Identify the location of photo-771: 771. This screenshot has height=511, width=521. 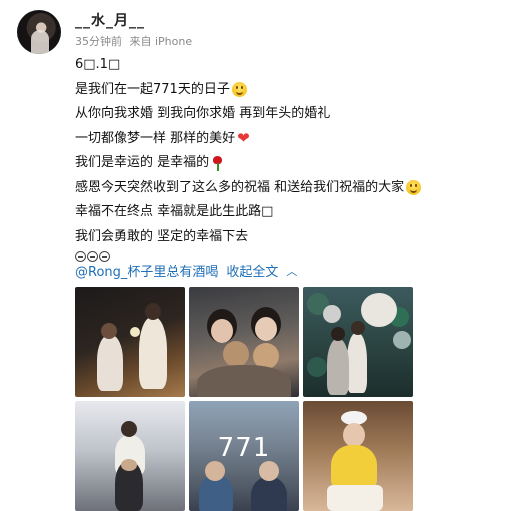
(244, 456).